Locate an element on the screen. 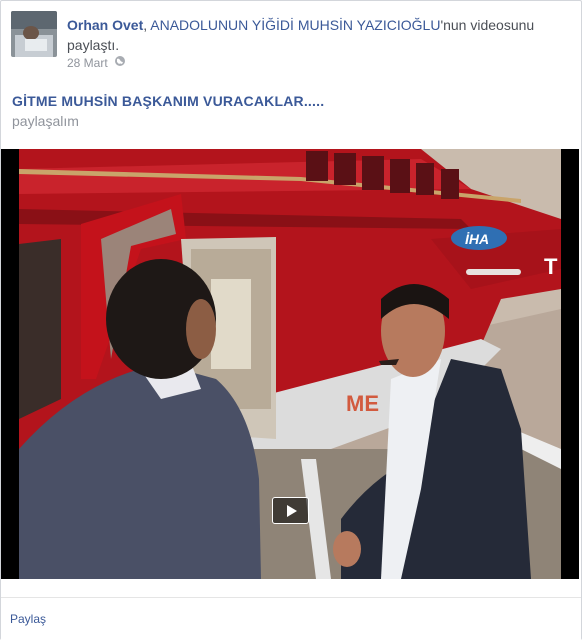  tail-letter: T is located at coordinates (551, 266).